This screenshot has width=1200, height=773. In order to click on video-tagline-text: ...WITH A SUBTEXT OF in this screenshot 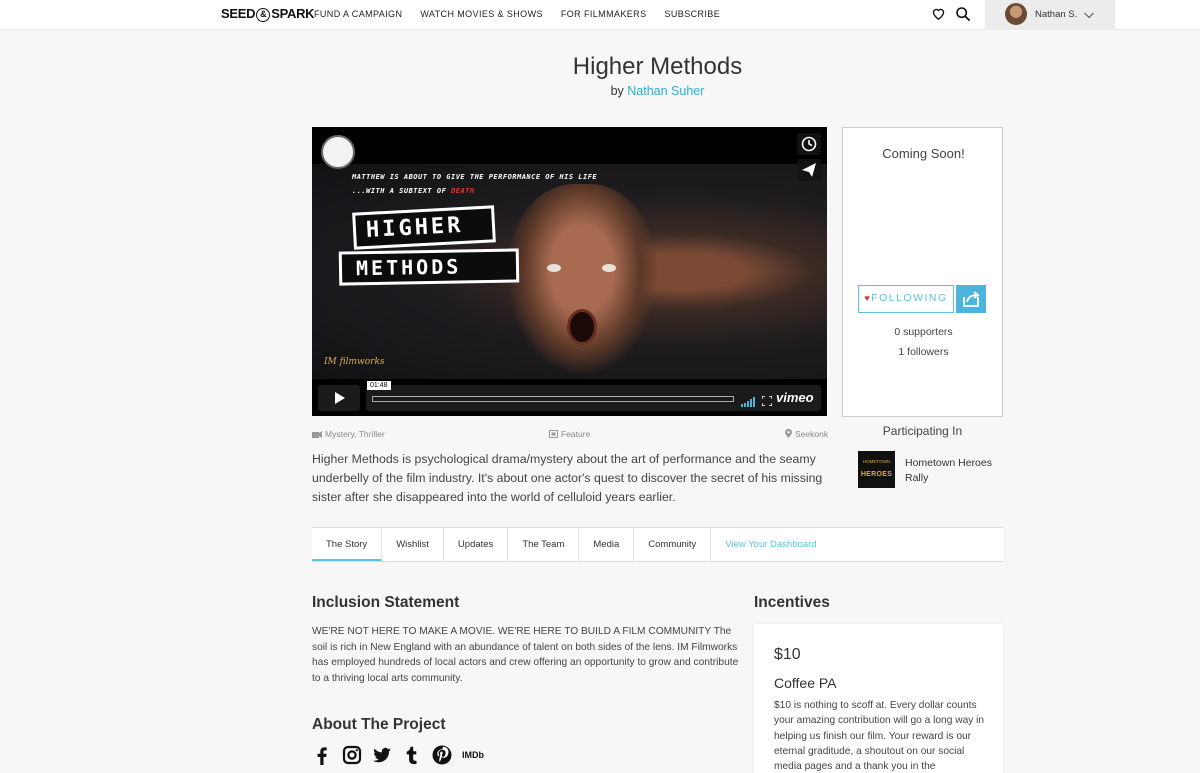, I will do `click(399, 191)`.